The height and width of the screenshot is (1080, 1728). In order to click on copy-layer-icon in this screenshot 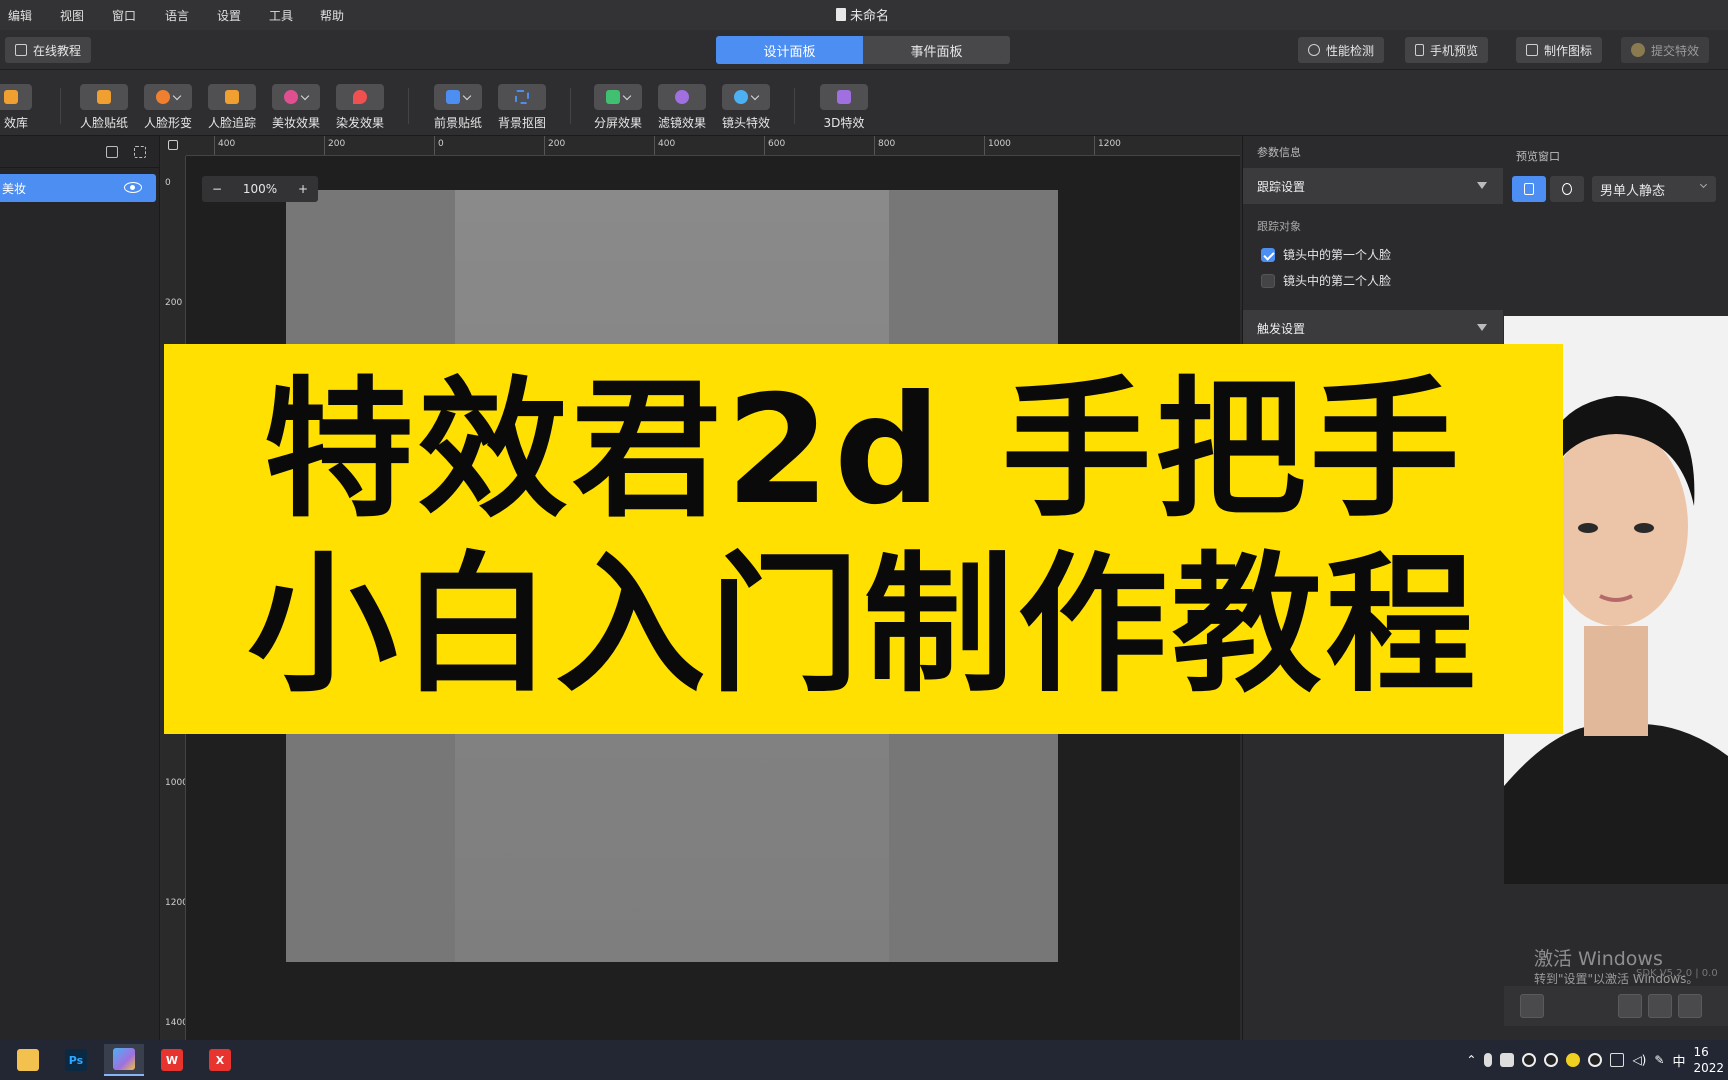, I will do `click(112, 152)`.